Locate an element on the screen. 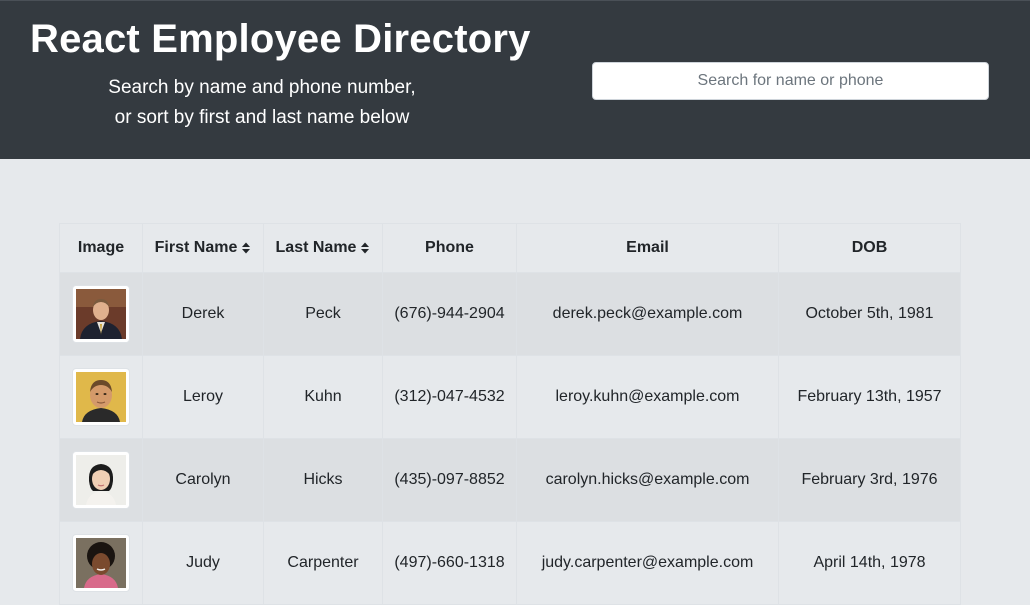 The width and height of the screenshot is (1030, 605). cell-last-name: Peck is located at coordinates (323, 314).